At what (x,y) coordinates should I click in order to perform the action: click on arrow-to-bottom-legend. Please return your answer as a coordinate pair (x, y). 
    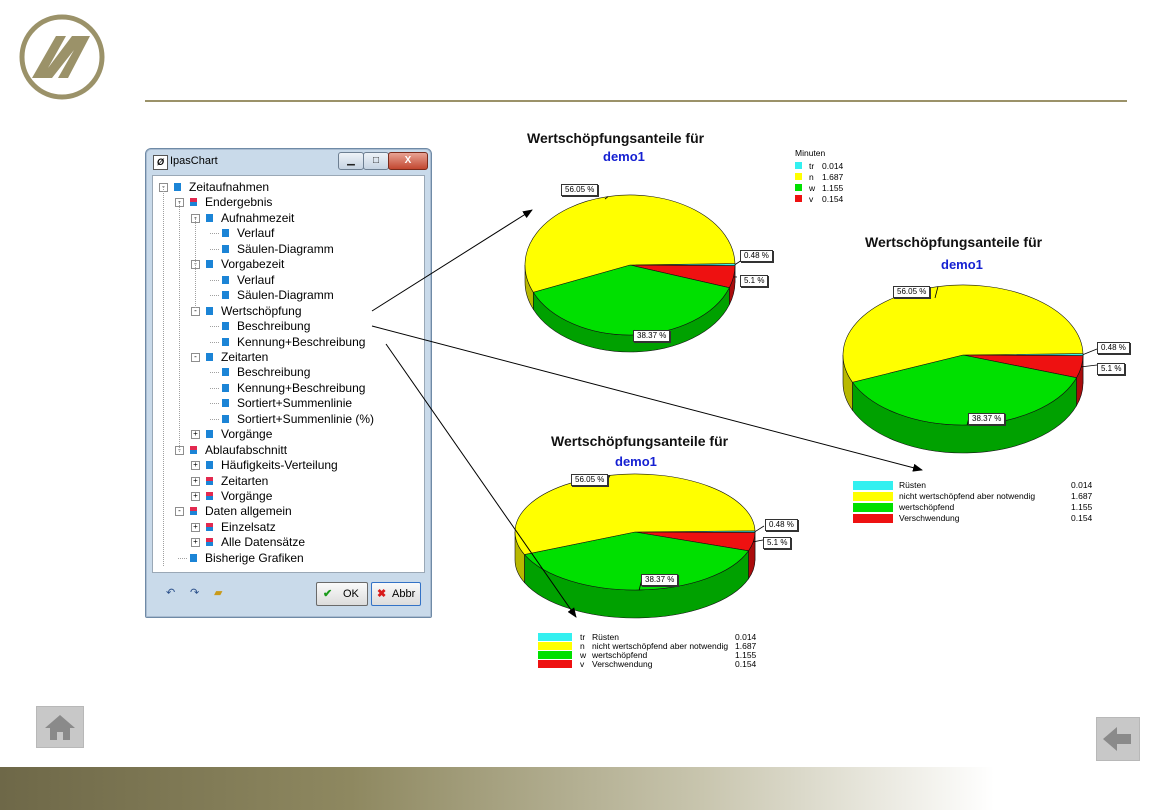
    Looking at the image, I should click on (481, 480).